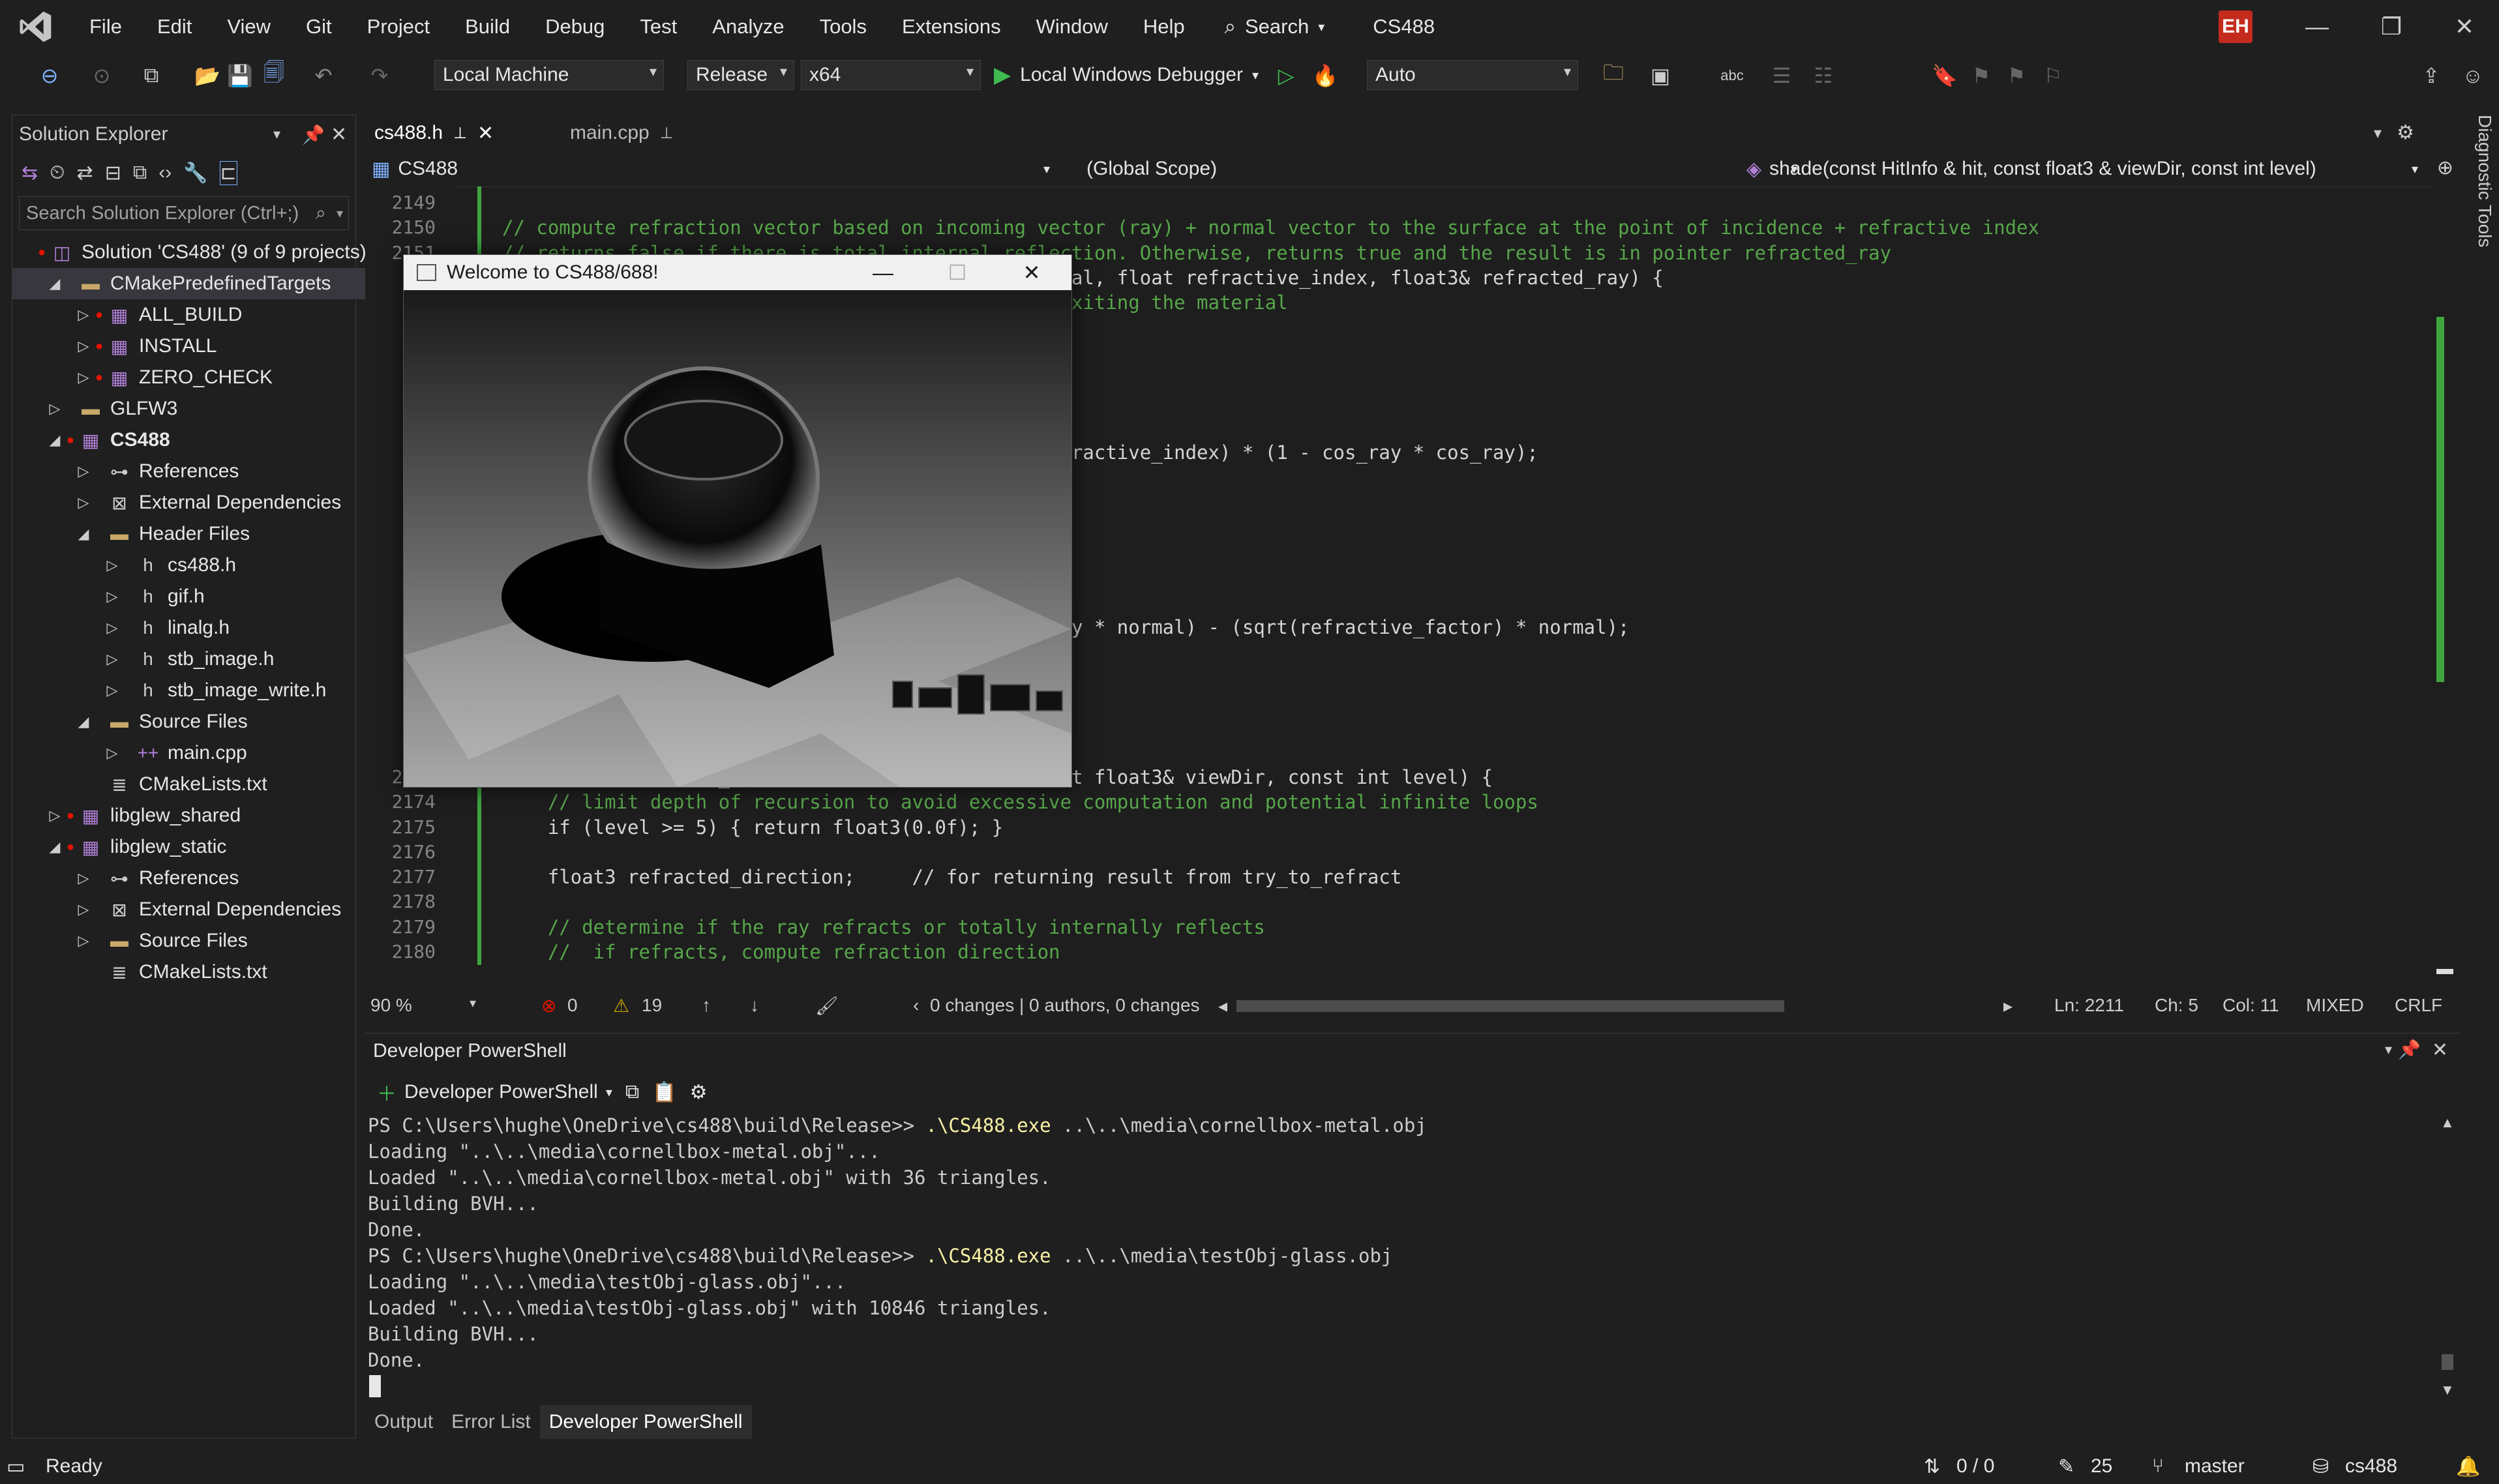  Describe the element at coordinates (1072, 26) in the screenshot. I see `menu-window: Window` at that location.